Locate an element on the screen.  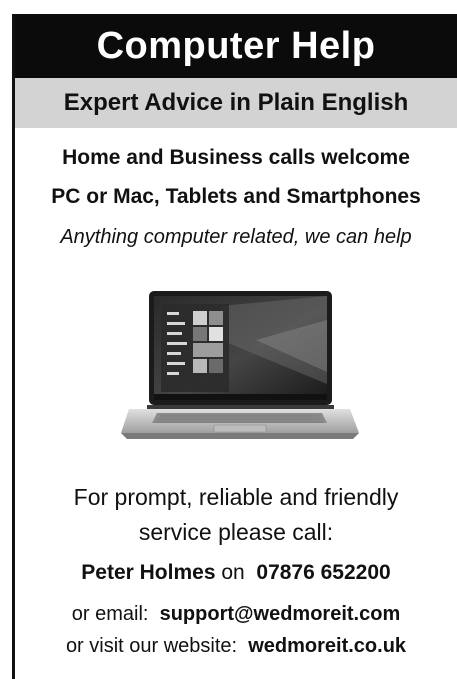
email-line: or email: support@wedmoreit.com is located at coordinates (236, 614).